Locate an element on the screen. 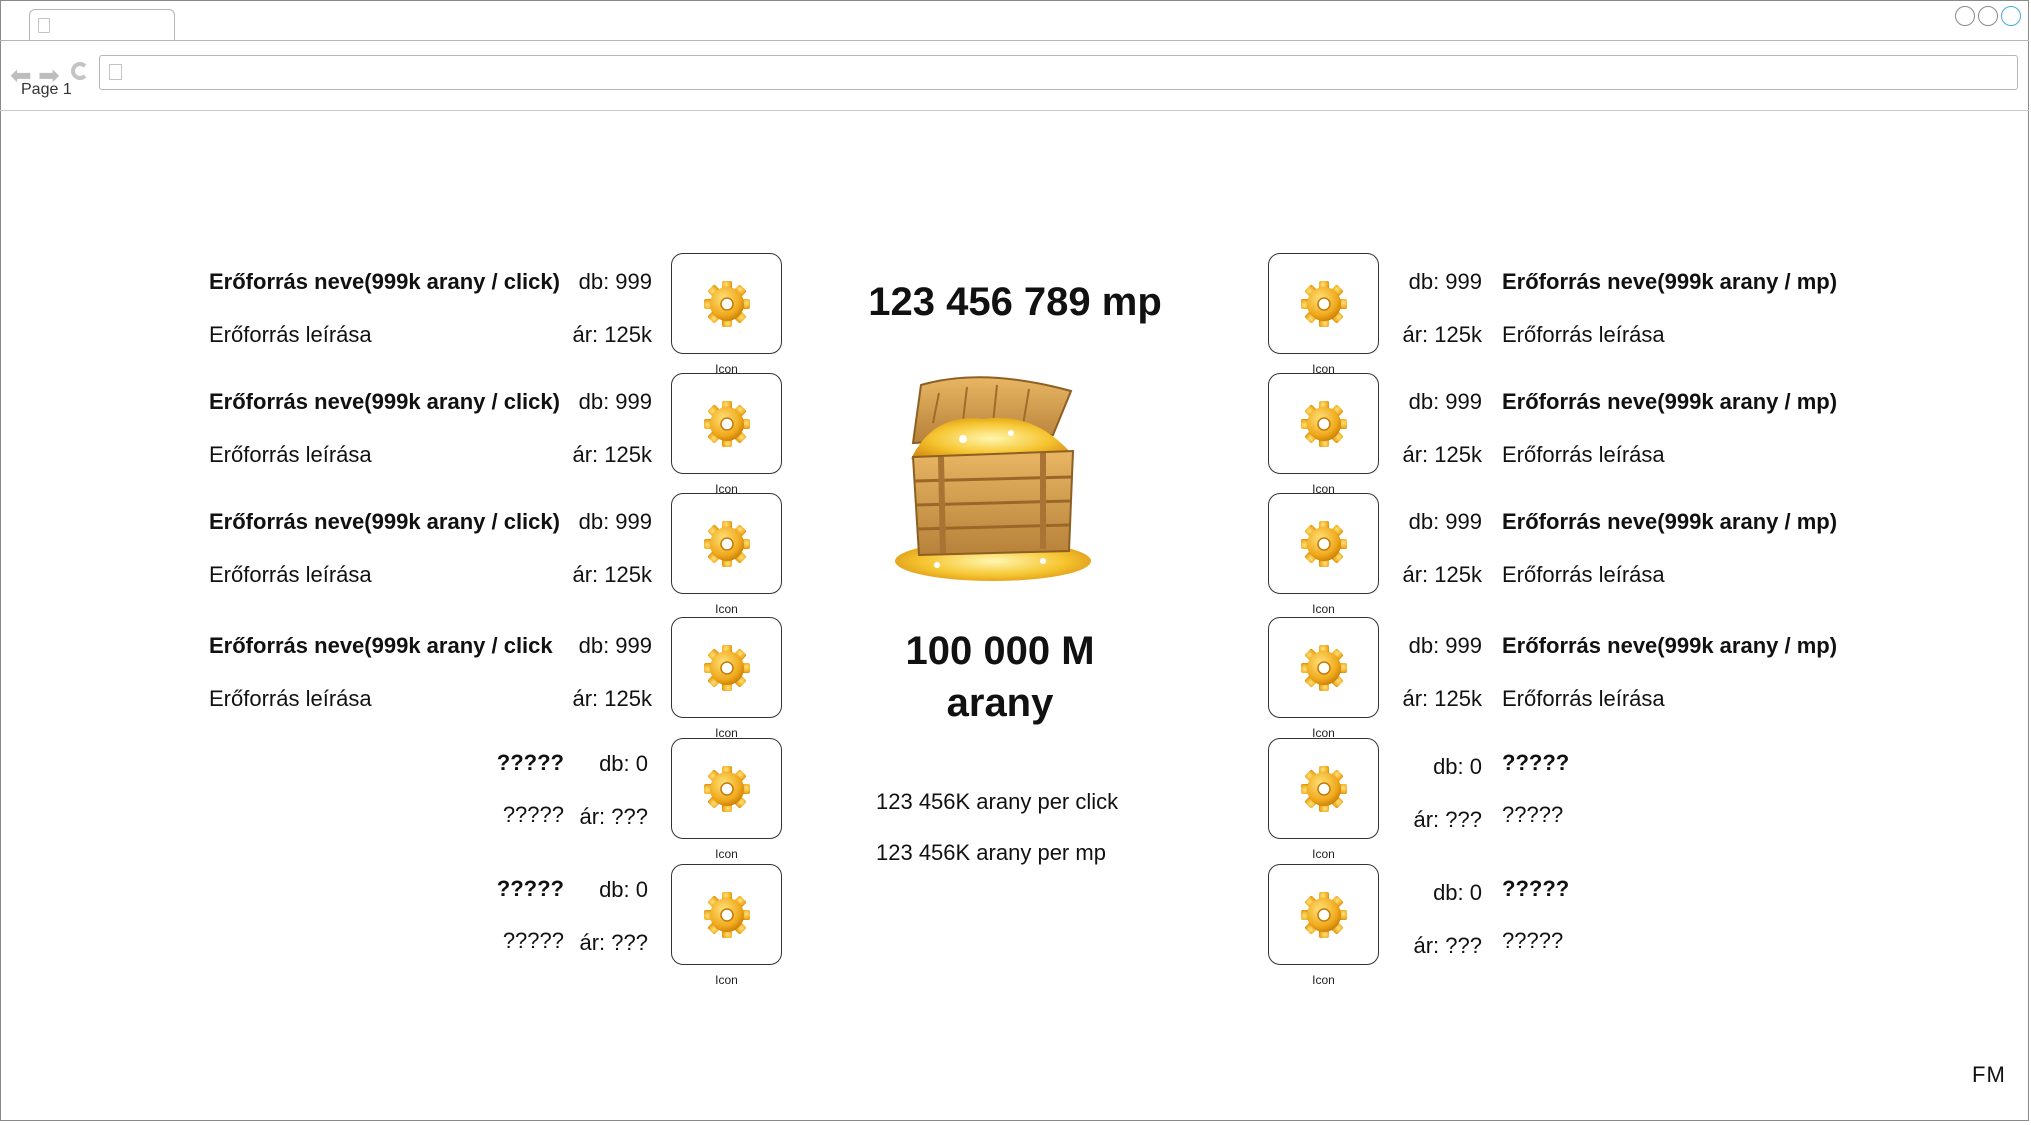 The height and width of the screenshot is (1125, 2031). page-label: Page 1 is located at coordinates (46, 89).